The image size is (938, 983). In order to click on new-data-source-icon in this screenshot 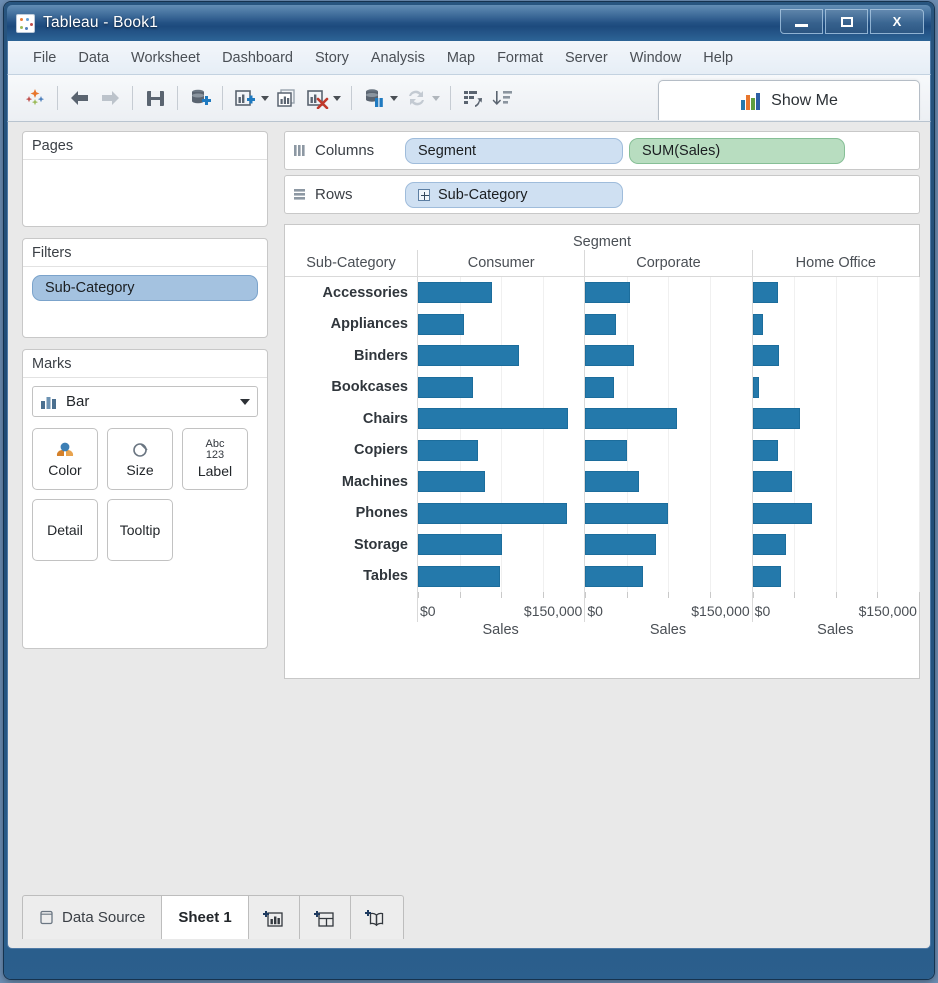, I will do `click(200, 98)`.